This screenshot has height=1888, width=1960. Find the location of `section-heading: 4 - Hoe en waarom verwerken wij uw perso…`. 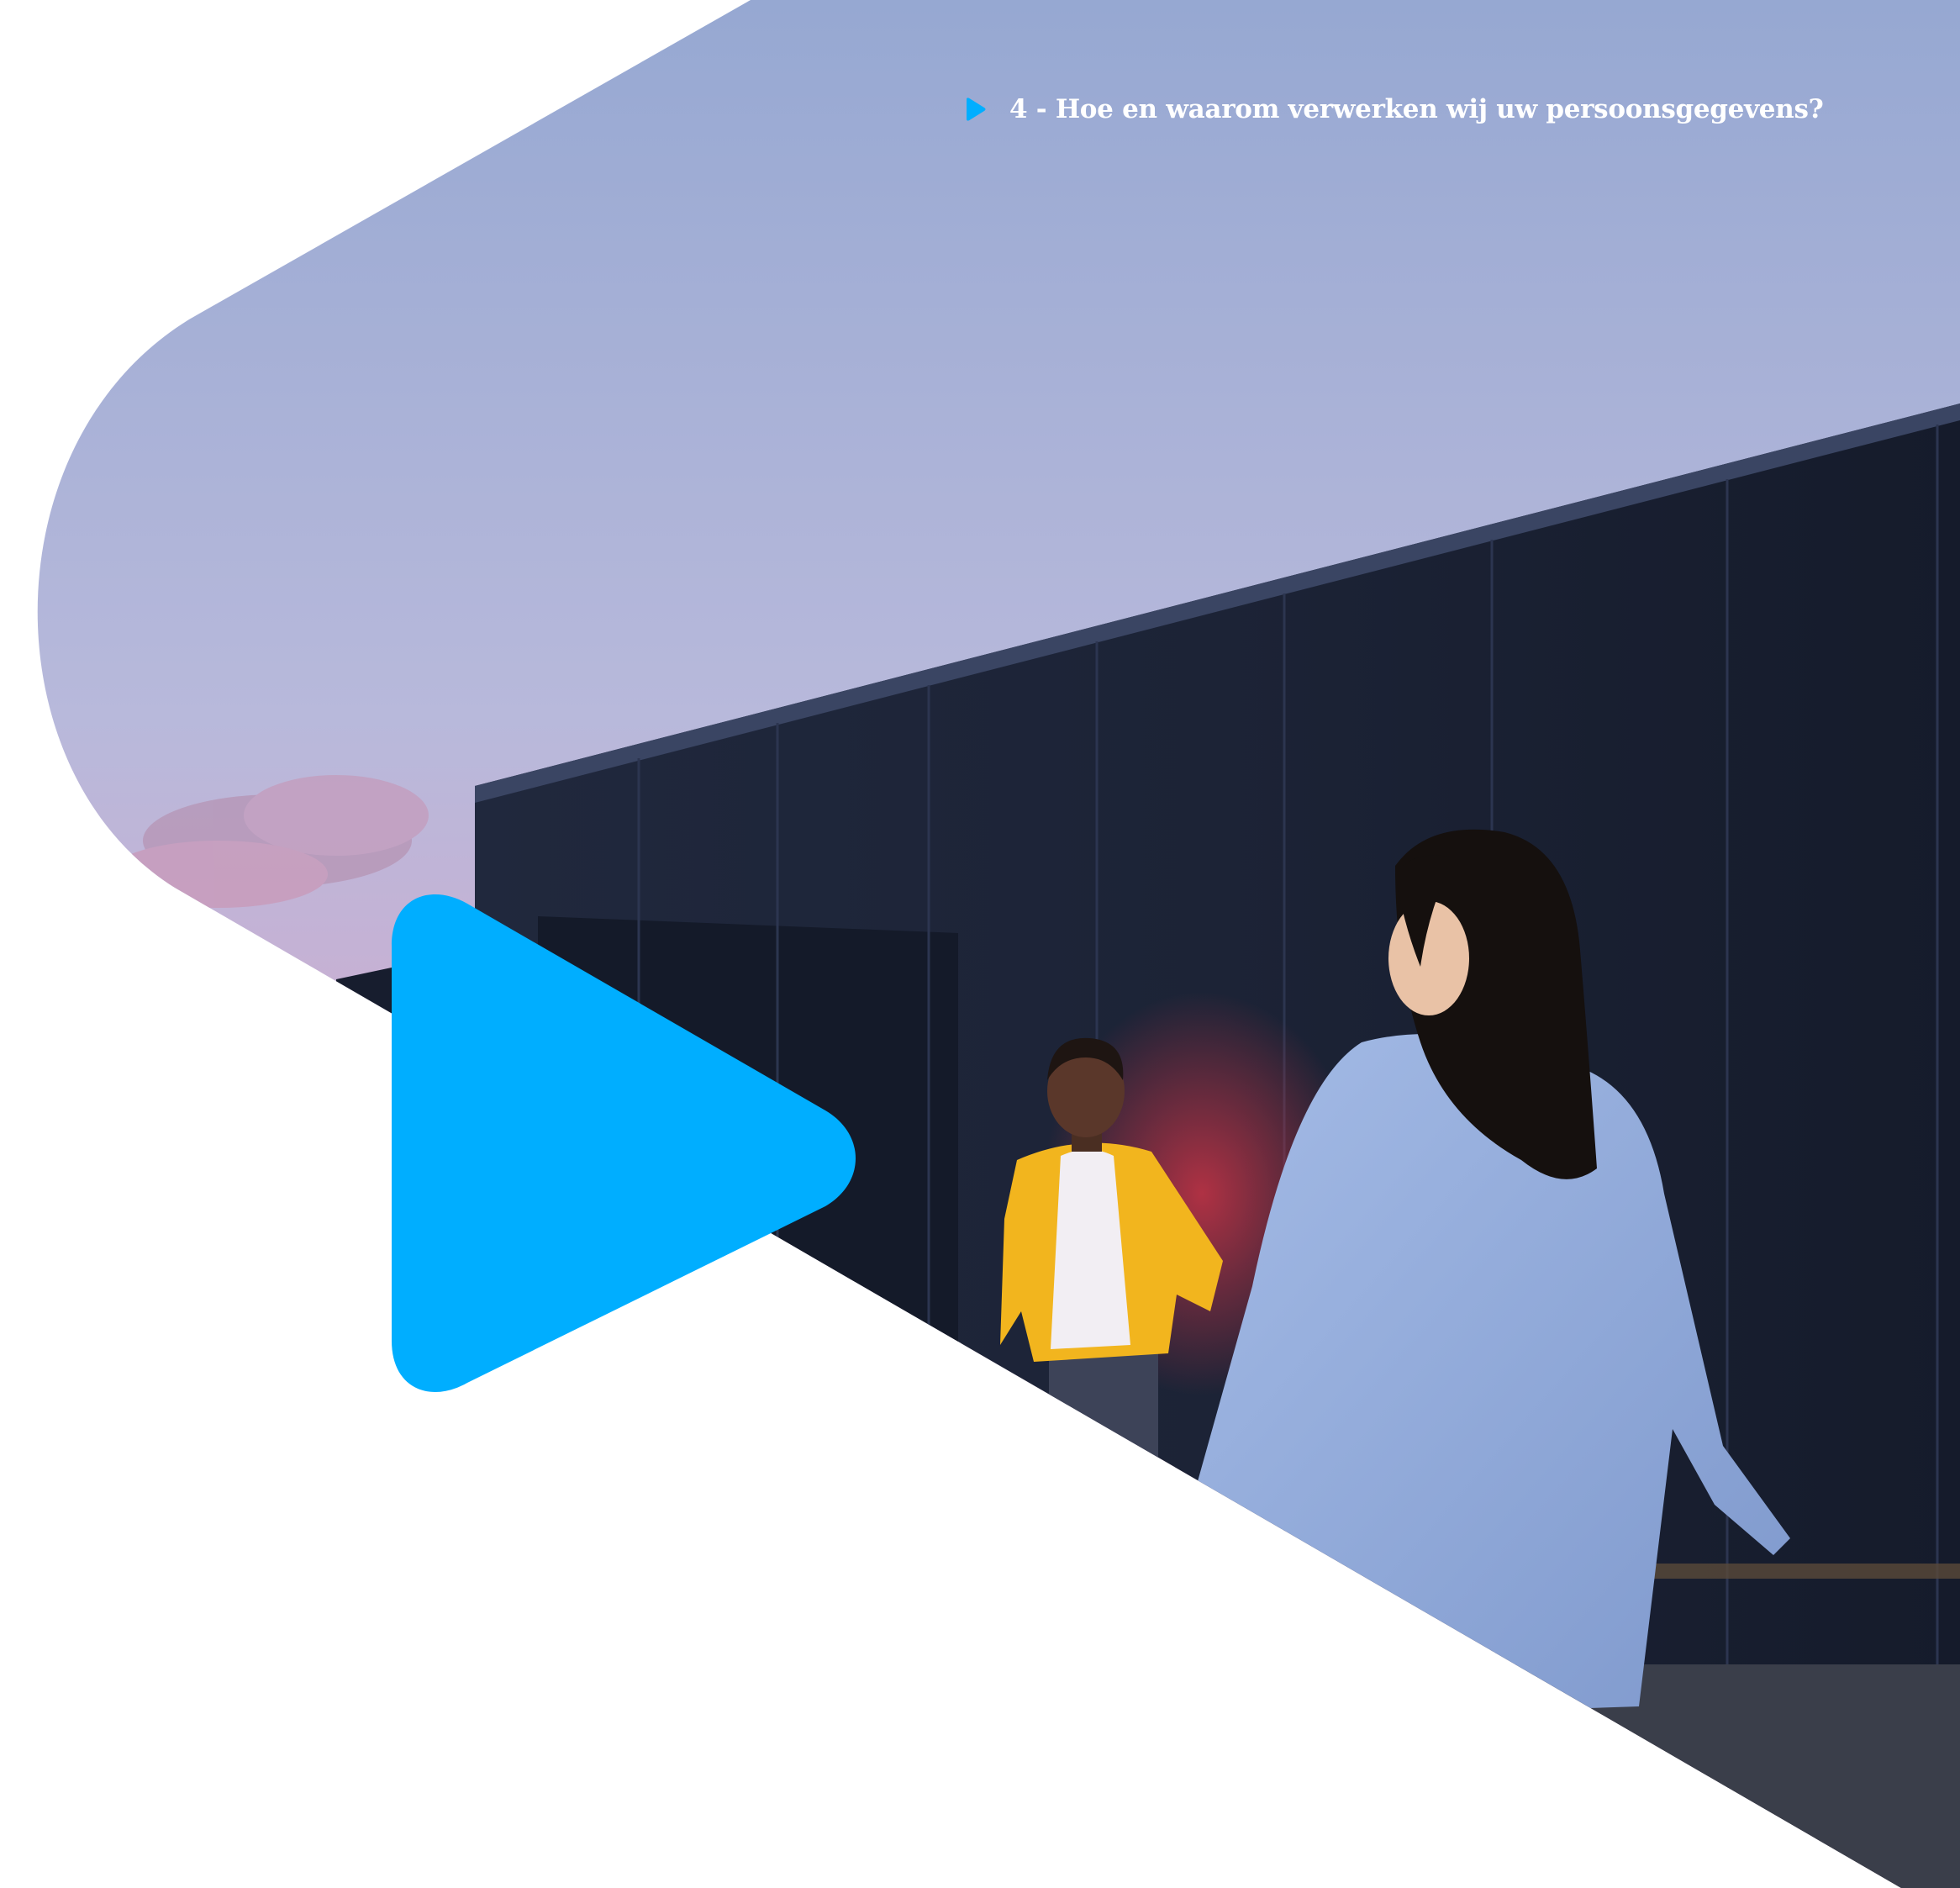

section-heading: 4 - Hoe en waarom verwerken wij uw perso… is located at coordinates (1394, 109).